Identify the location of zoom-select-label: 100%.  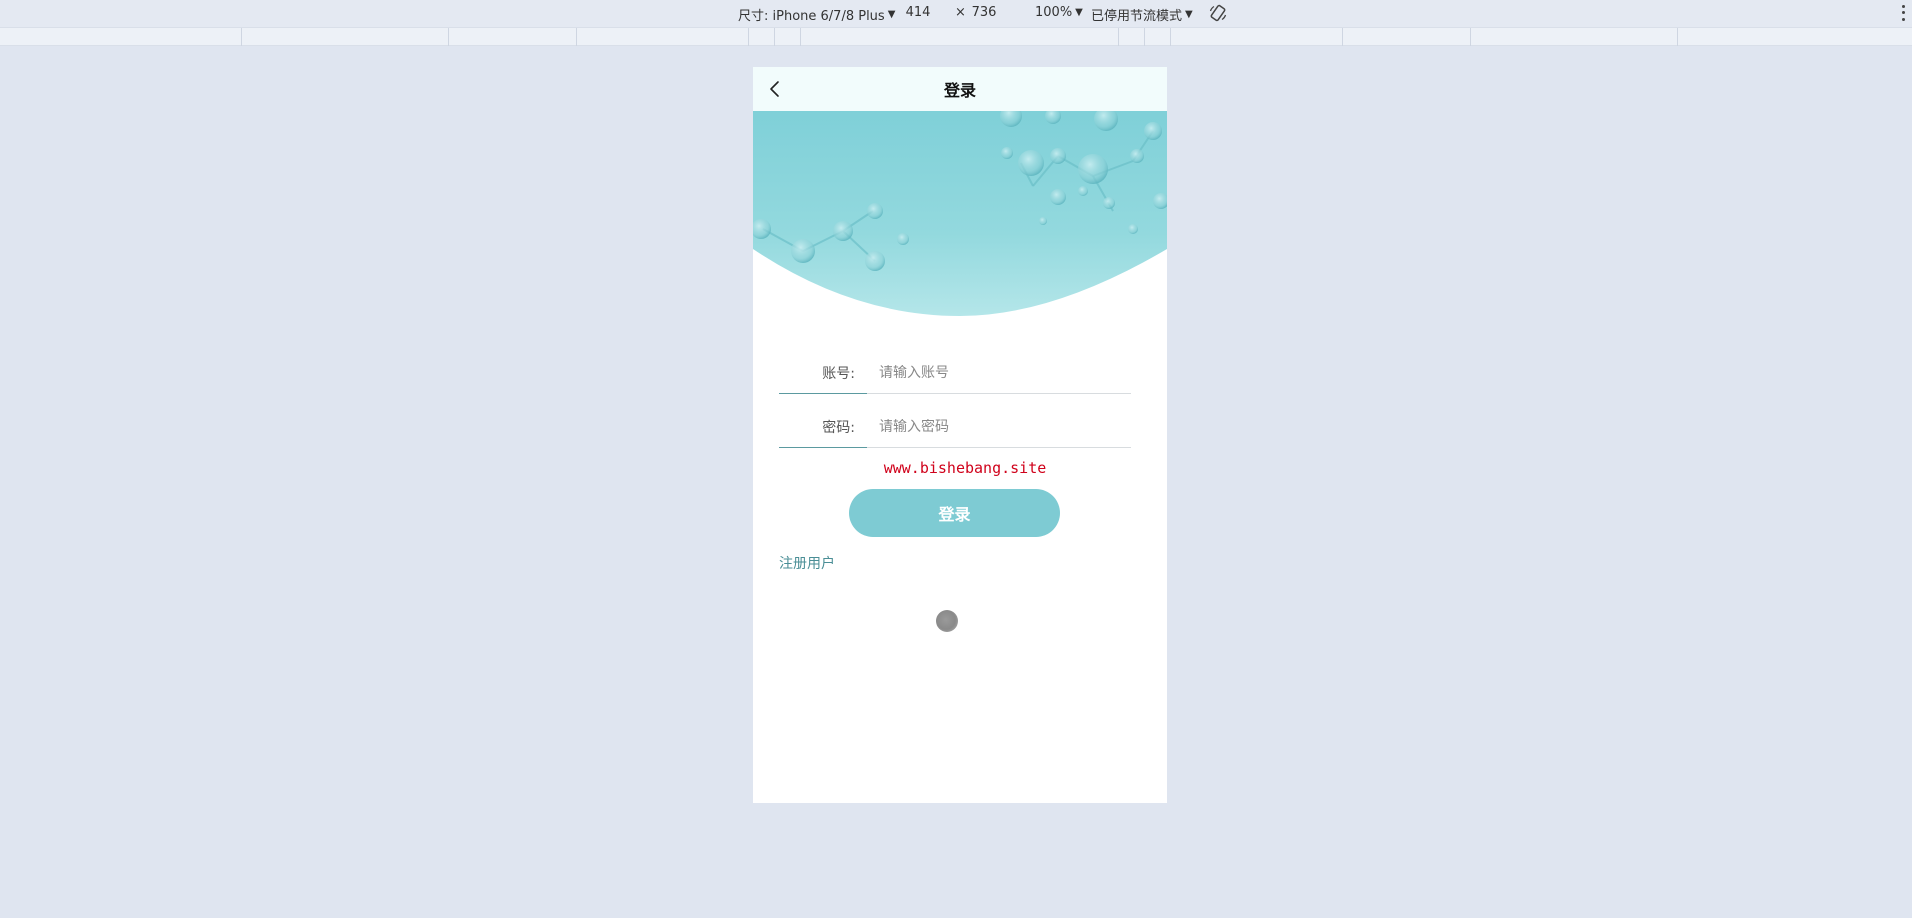
(1054, 12).